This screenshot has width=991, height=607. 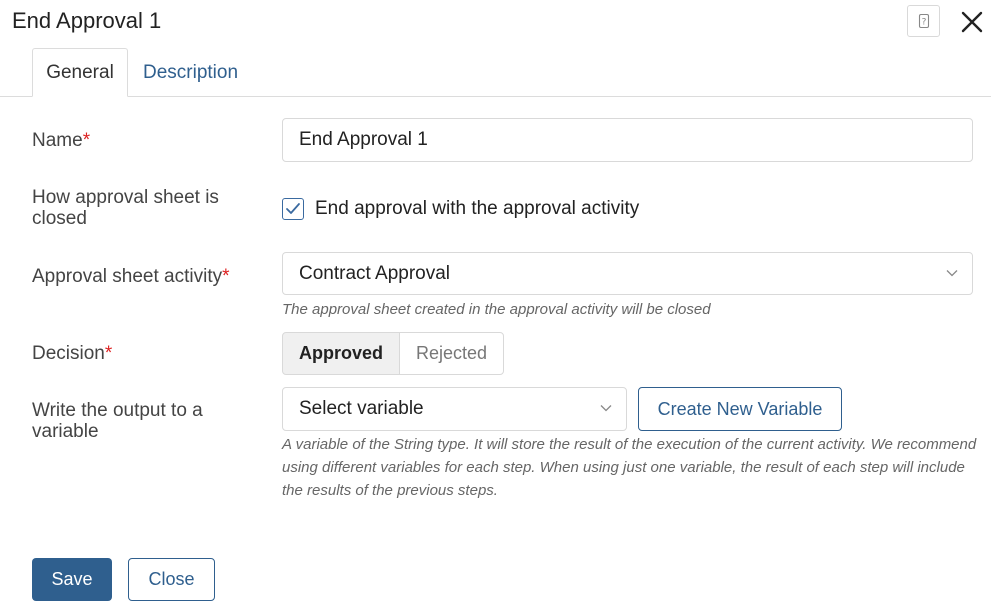 What do you see at coordinates (341, 353) in the screenshot?
I see `decision-approved-button: Approved` at bounding box center [341, 353].